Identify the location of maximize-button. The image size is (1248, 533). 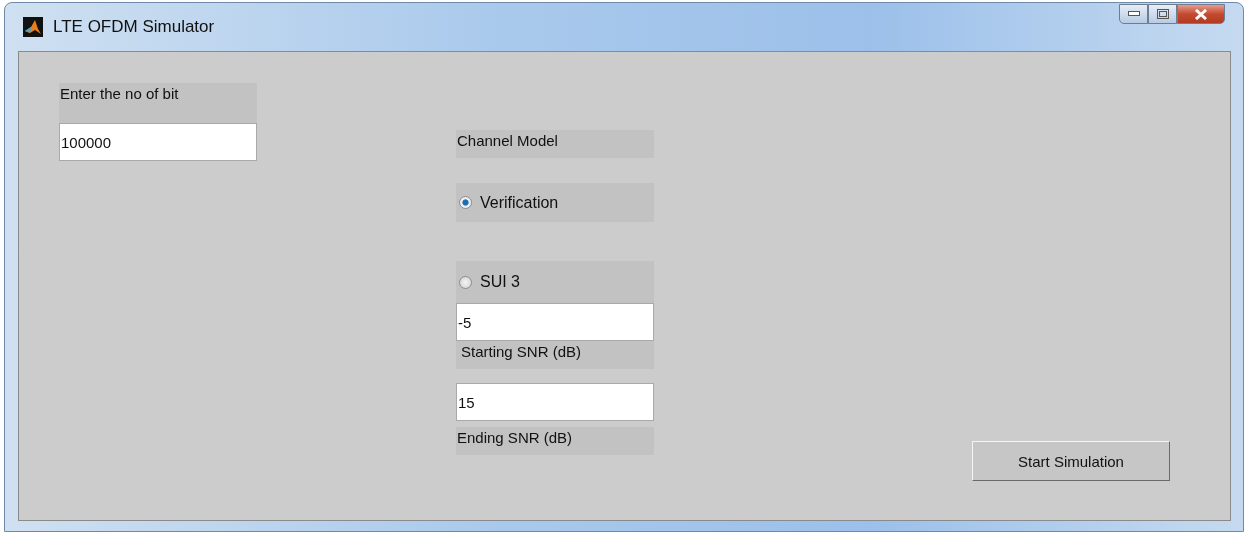
(1162, 14).